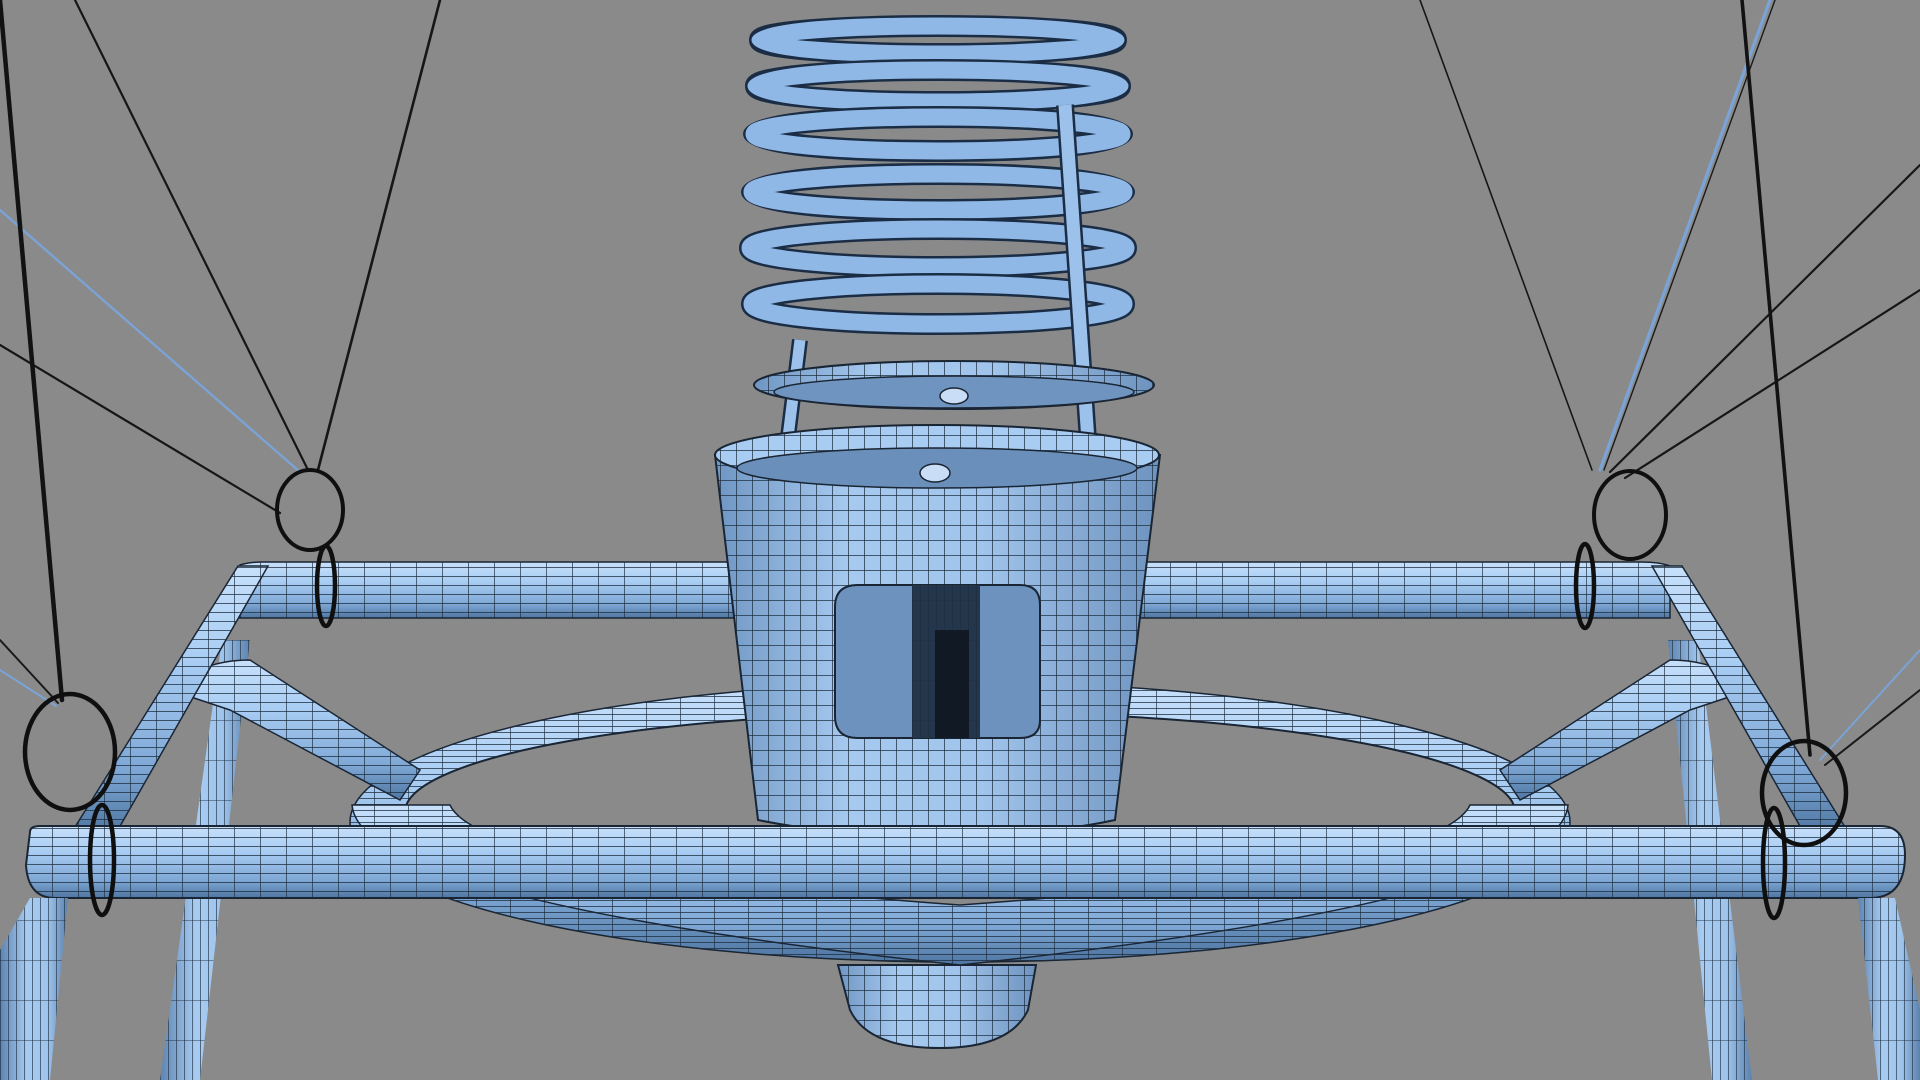  Describe the element at coordinates (937, 1007) in the screenshot. I see `socket-bottom-cap` at that location.